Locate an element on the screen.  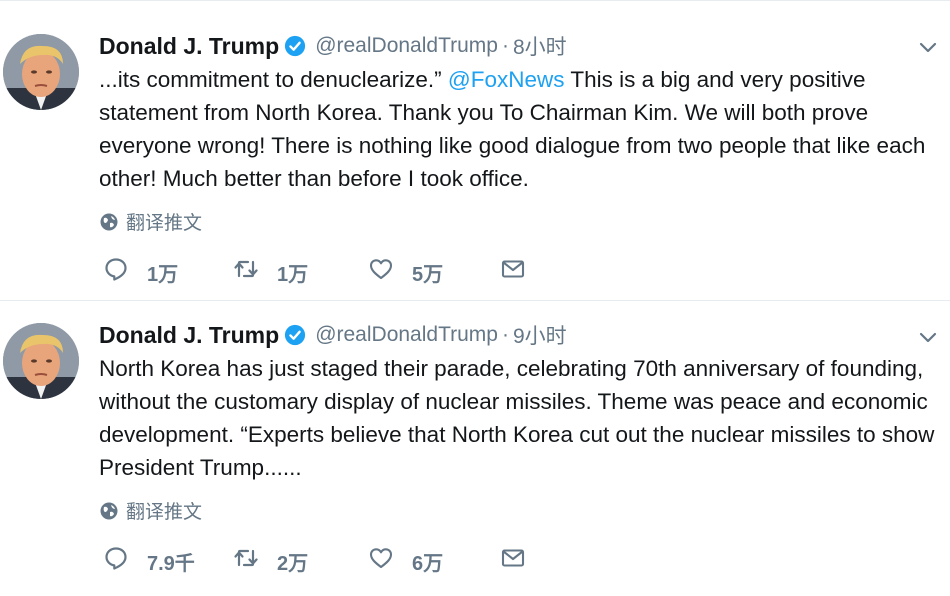
reply-button: 1万 is located at coordinates (168, 272).